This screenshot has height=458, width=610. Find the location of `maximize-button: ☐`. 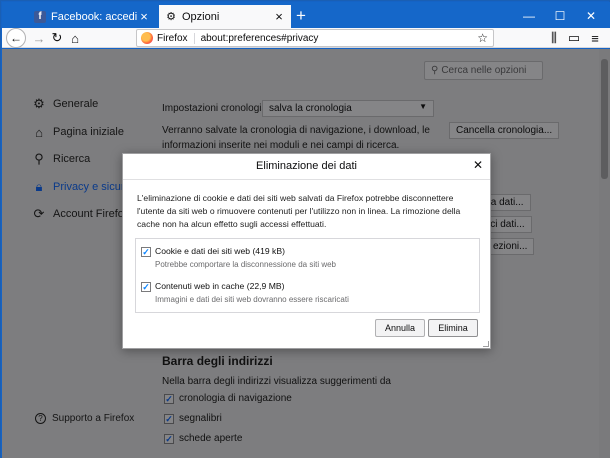

maximize-button: ☐ is located at coordinates (560, 16).